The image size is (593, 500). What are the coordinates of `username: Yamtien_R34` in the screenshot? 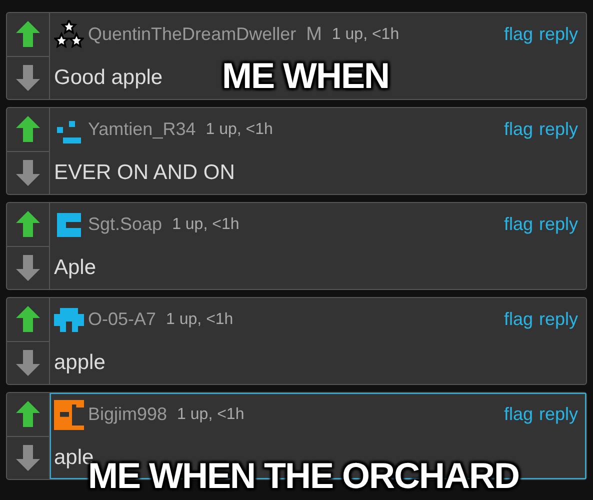 It's located at (142, 129).